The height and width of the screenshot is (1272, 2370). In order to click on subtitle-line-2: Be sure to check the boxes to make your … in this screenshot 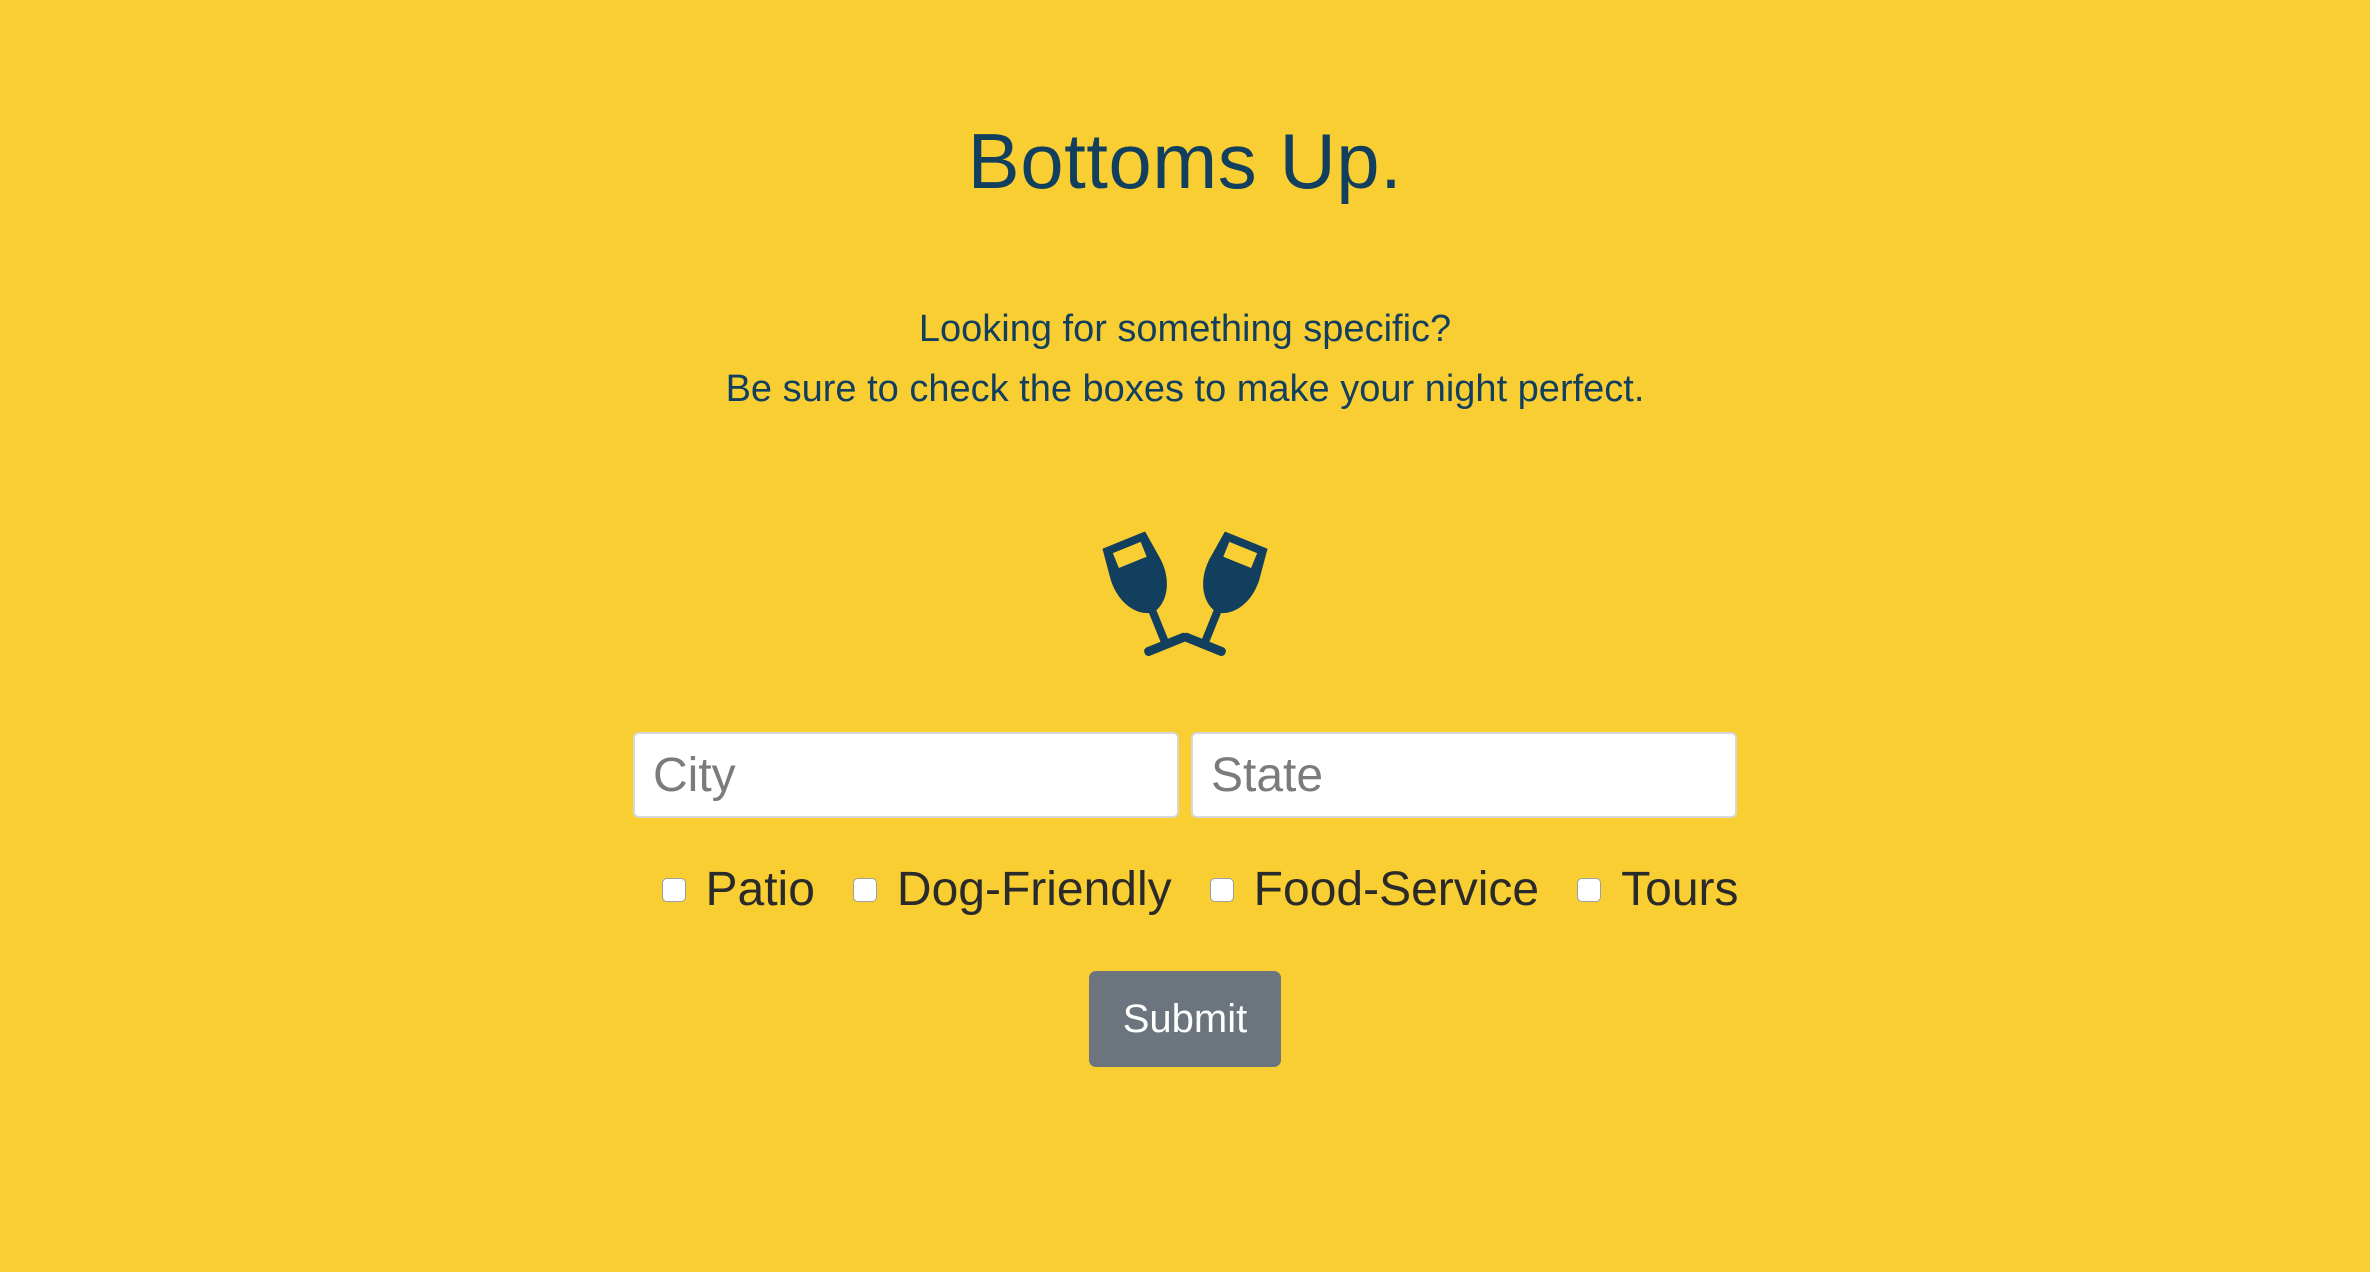, I will do `click(1185, 389)`.